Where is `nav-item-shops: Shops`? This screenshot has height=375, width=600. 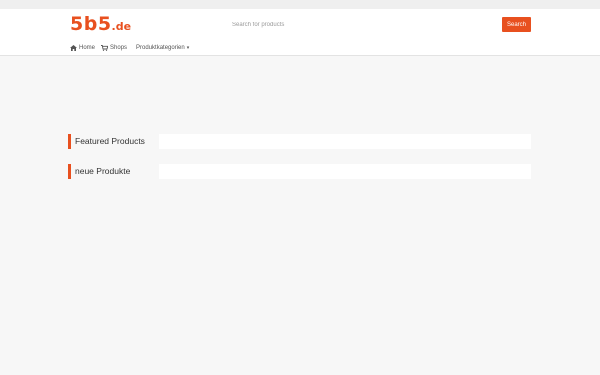
nav-item-shops: Shops is located at coordinates (114, 48).